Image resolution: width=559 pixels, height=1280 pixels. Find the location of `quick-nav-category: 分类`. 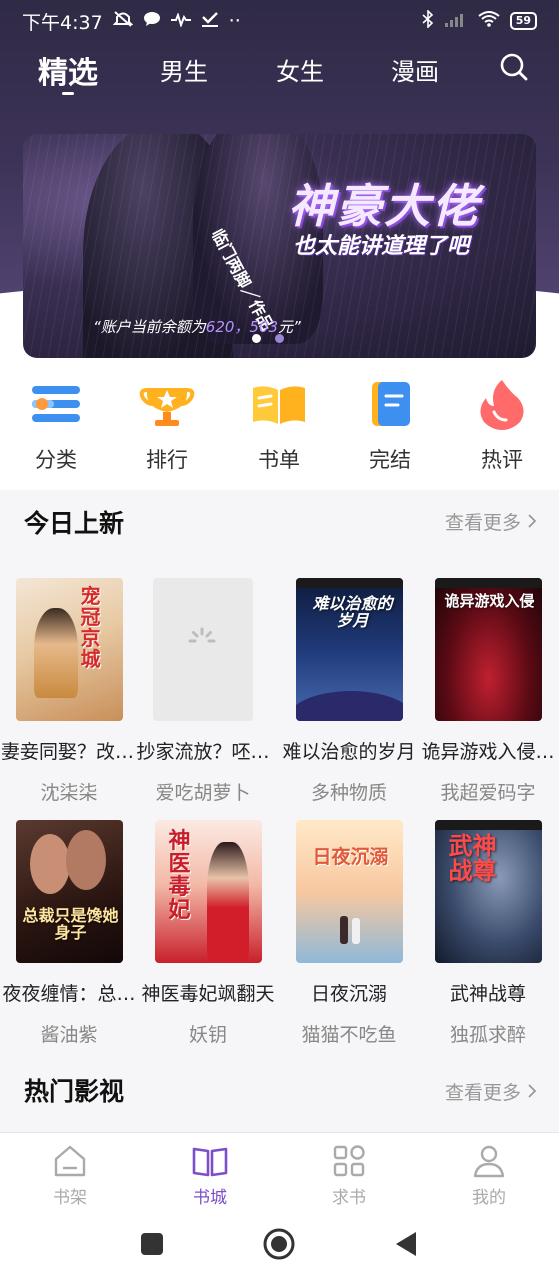

quick-nav-category: 分类 is located at coordinates (56, 425).